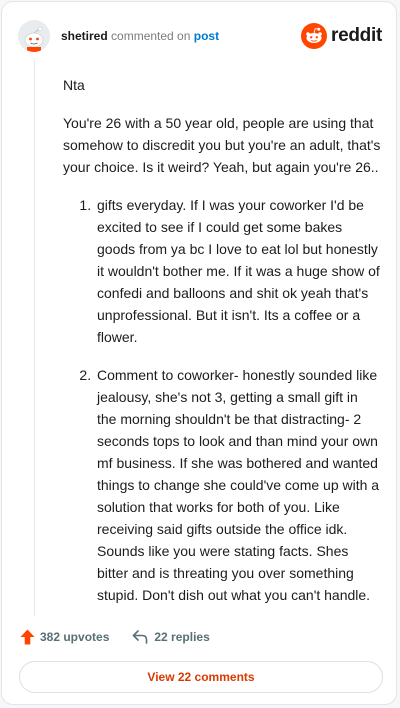 The height and width of the screenshot is (708, 400). I want to click on comment-header: shetired commented on post reddit, so click(200, 36).